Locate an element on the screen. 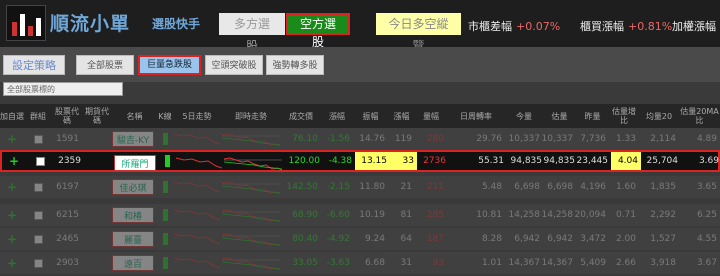 The height and width of the screenshot is (276, 720). stock-name-label: 麗臺 is located at coordinates (133, 239).